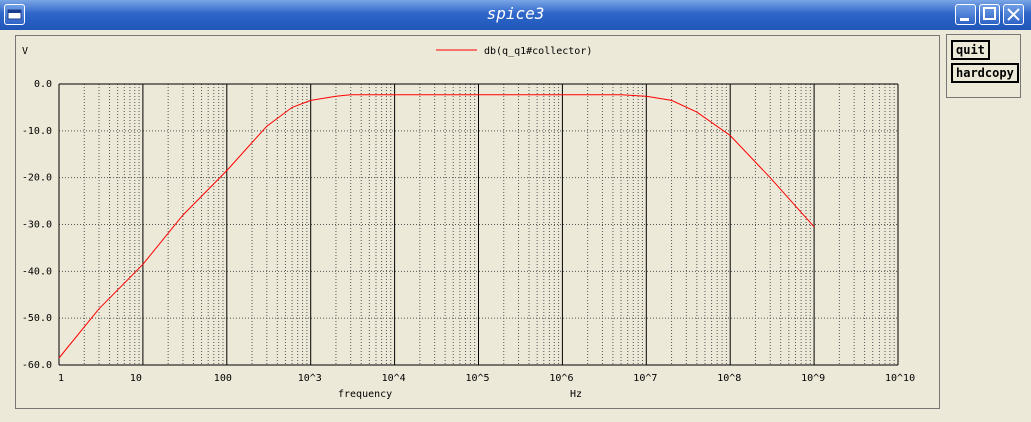  Describe the element at coordinates (394, 378) in the screenshot. I see `x-tick-label: 10^4` at that location.